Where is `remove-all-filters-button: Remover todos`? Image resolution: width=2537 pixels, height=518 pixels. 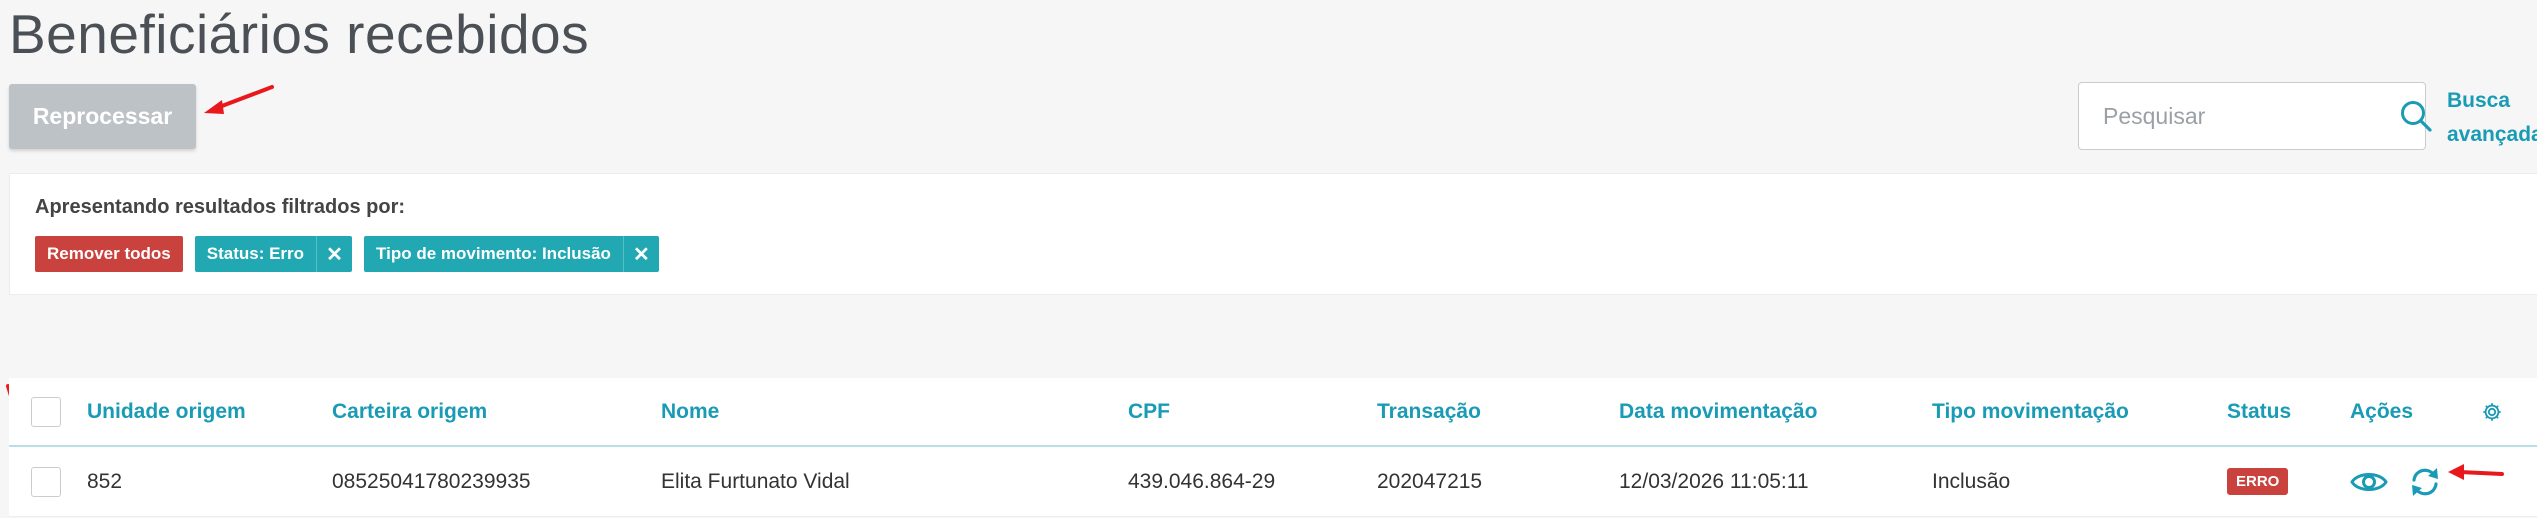
remove-all-filters-button: Remover todos is located at coordinates (109, 254).